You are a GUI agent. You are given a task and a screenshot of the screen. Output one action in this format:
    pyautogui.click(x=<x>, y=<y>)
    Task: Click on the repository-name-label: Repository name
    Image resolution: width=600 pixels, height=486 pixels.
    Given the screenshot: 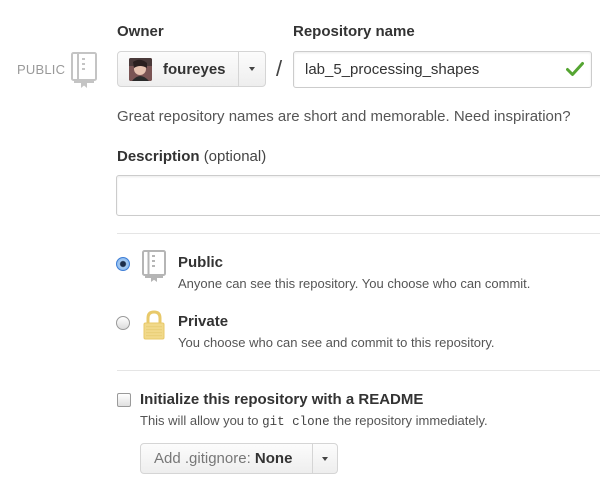 What is the action you would take?
    pyautogui.click(x=354, y=31)
    